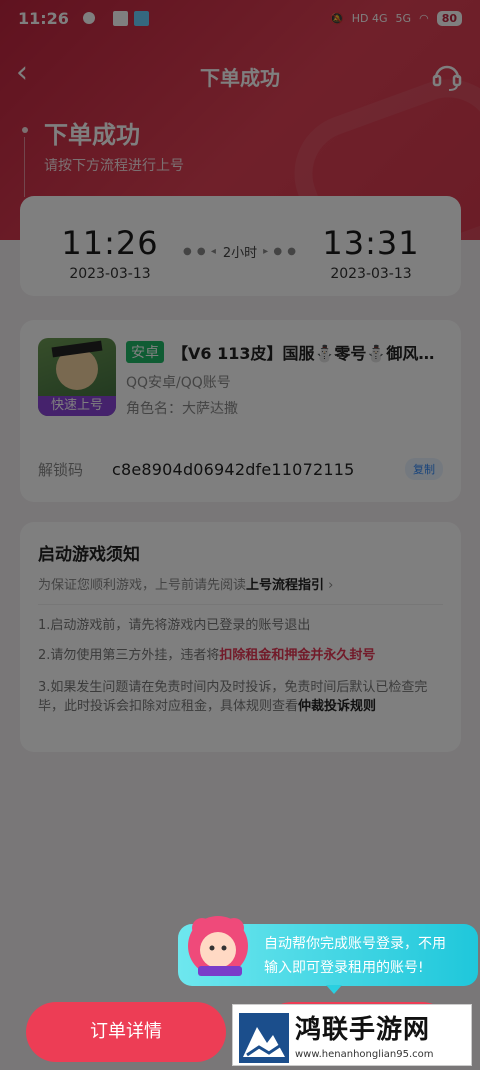 The image size is (480, 1070). What do you see at coordinates (126, 1032) in the screenshot?
I see `order-detail-button: 订单详情` at bounding box center [126, 1032].